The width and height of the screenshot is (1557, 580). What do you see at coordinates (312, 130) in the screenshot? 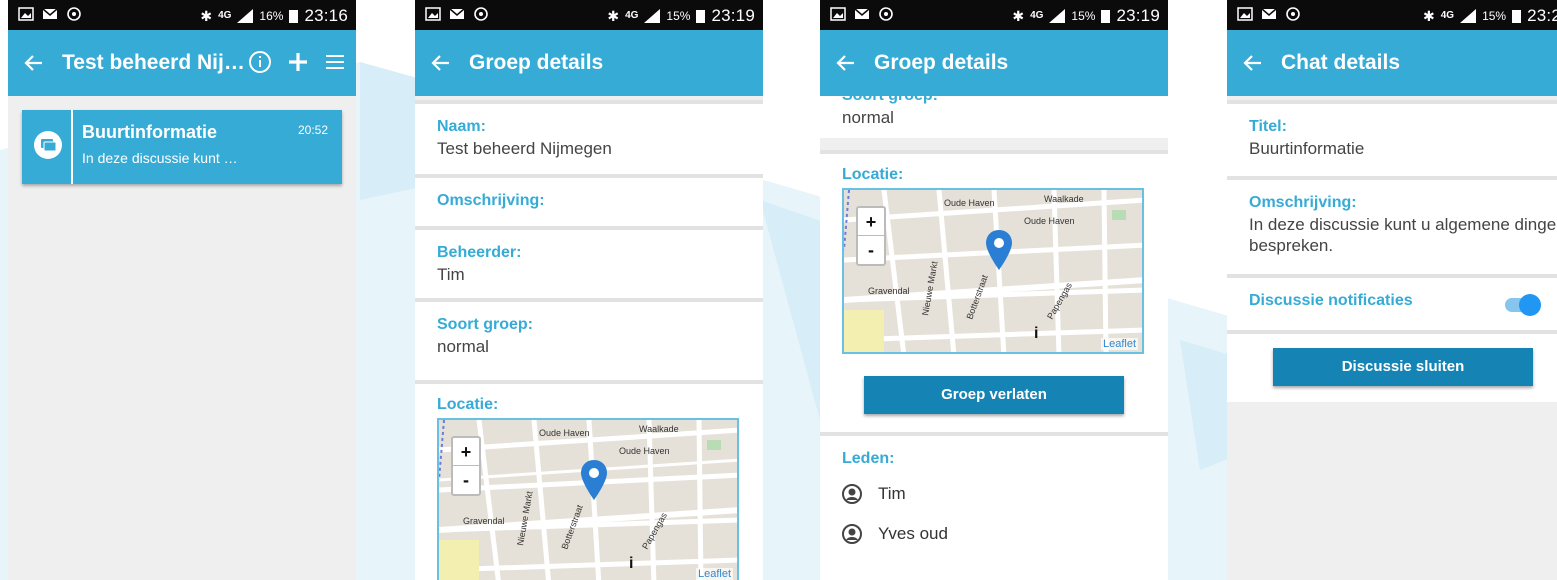
I see `chat-time: 20:52` at bounding box center [312, 130].